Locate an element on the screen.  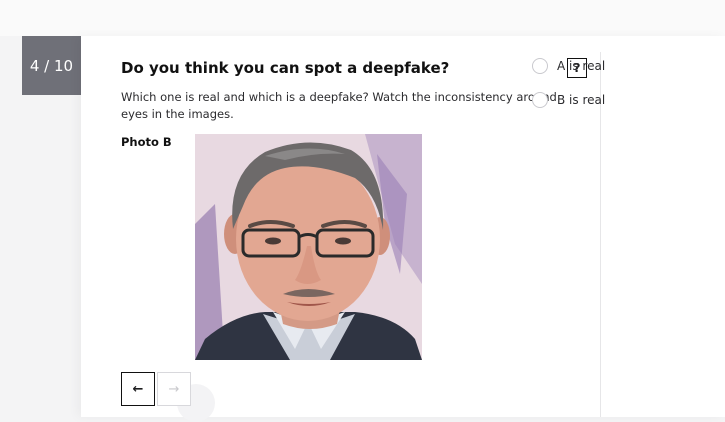
question-counter: 4 / 10 is located at coordinates (51, 65).